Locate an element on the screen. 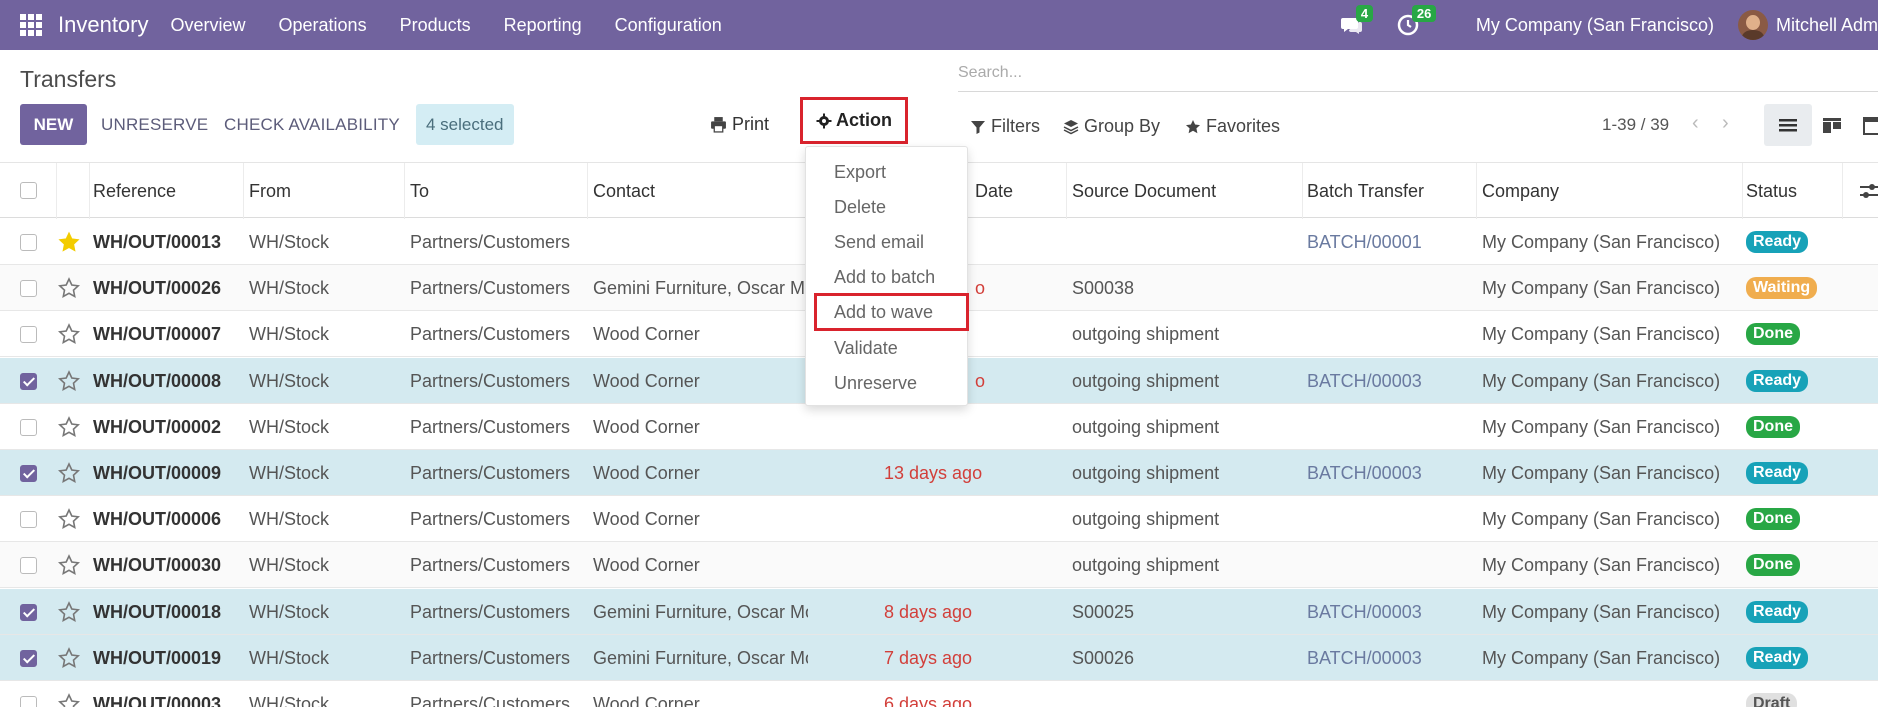  star-icon is located at coordinates (1193, 126).